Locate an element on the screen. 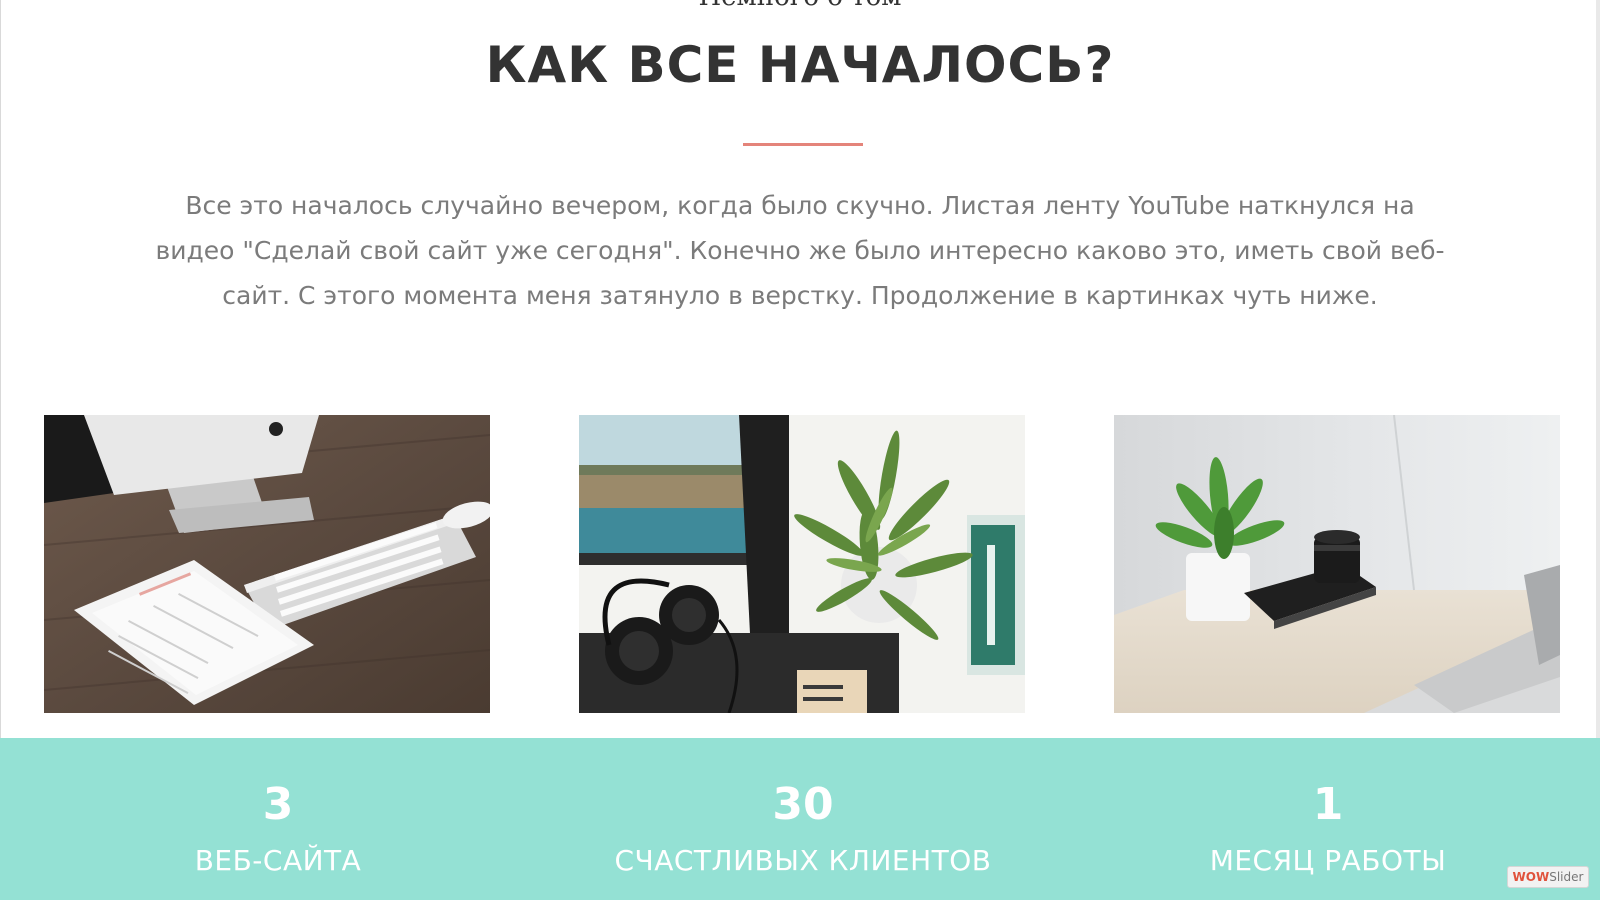  page-left-border is located at coordinates (0, 370).